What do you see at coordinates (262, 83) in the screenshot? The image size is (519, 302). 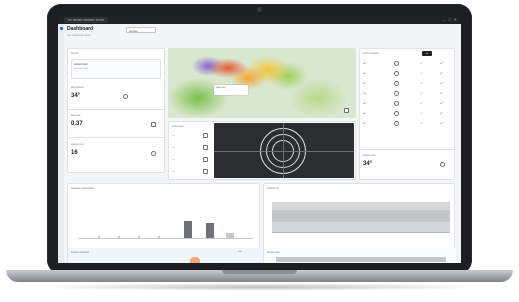 I see `weather-map: ▪▪▪▪▪ ▪▪▪▪` at bounding box center [262, 83].